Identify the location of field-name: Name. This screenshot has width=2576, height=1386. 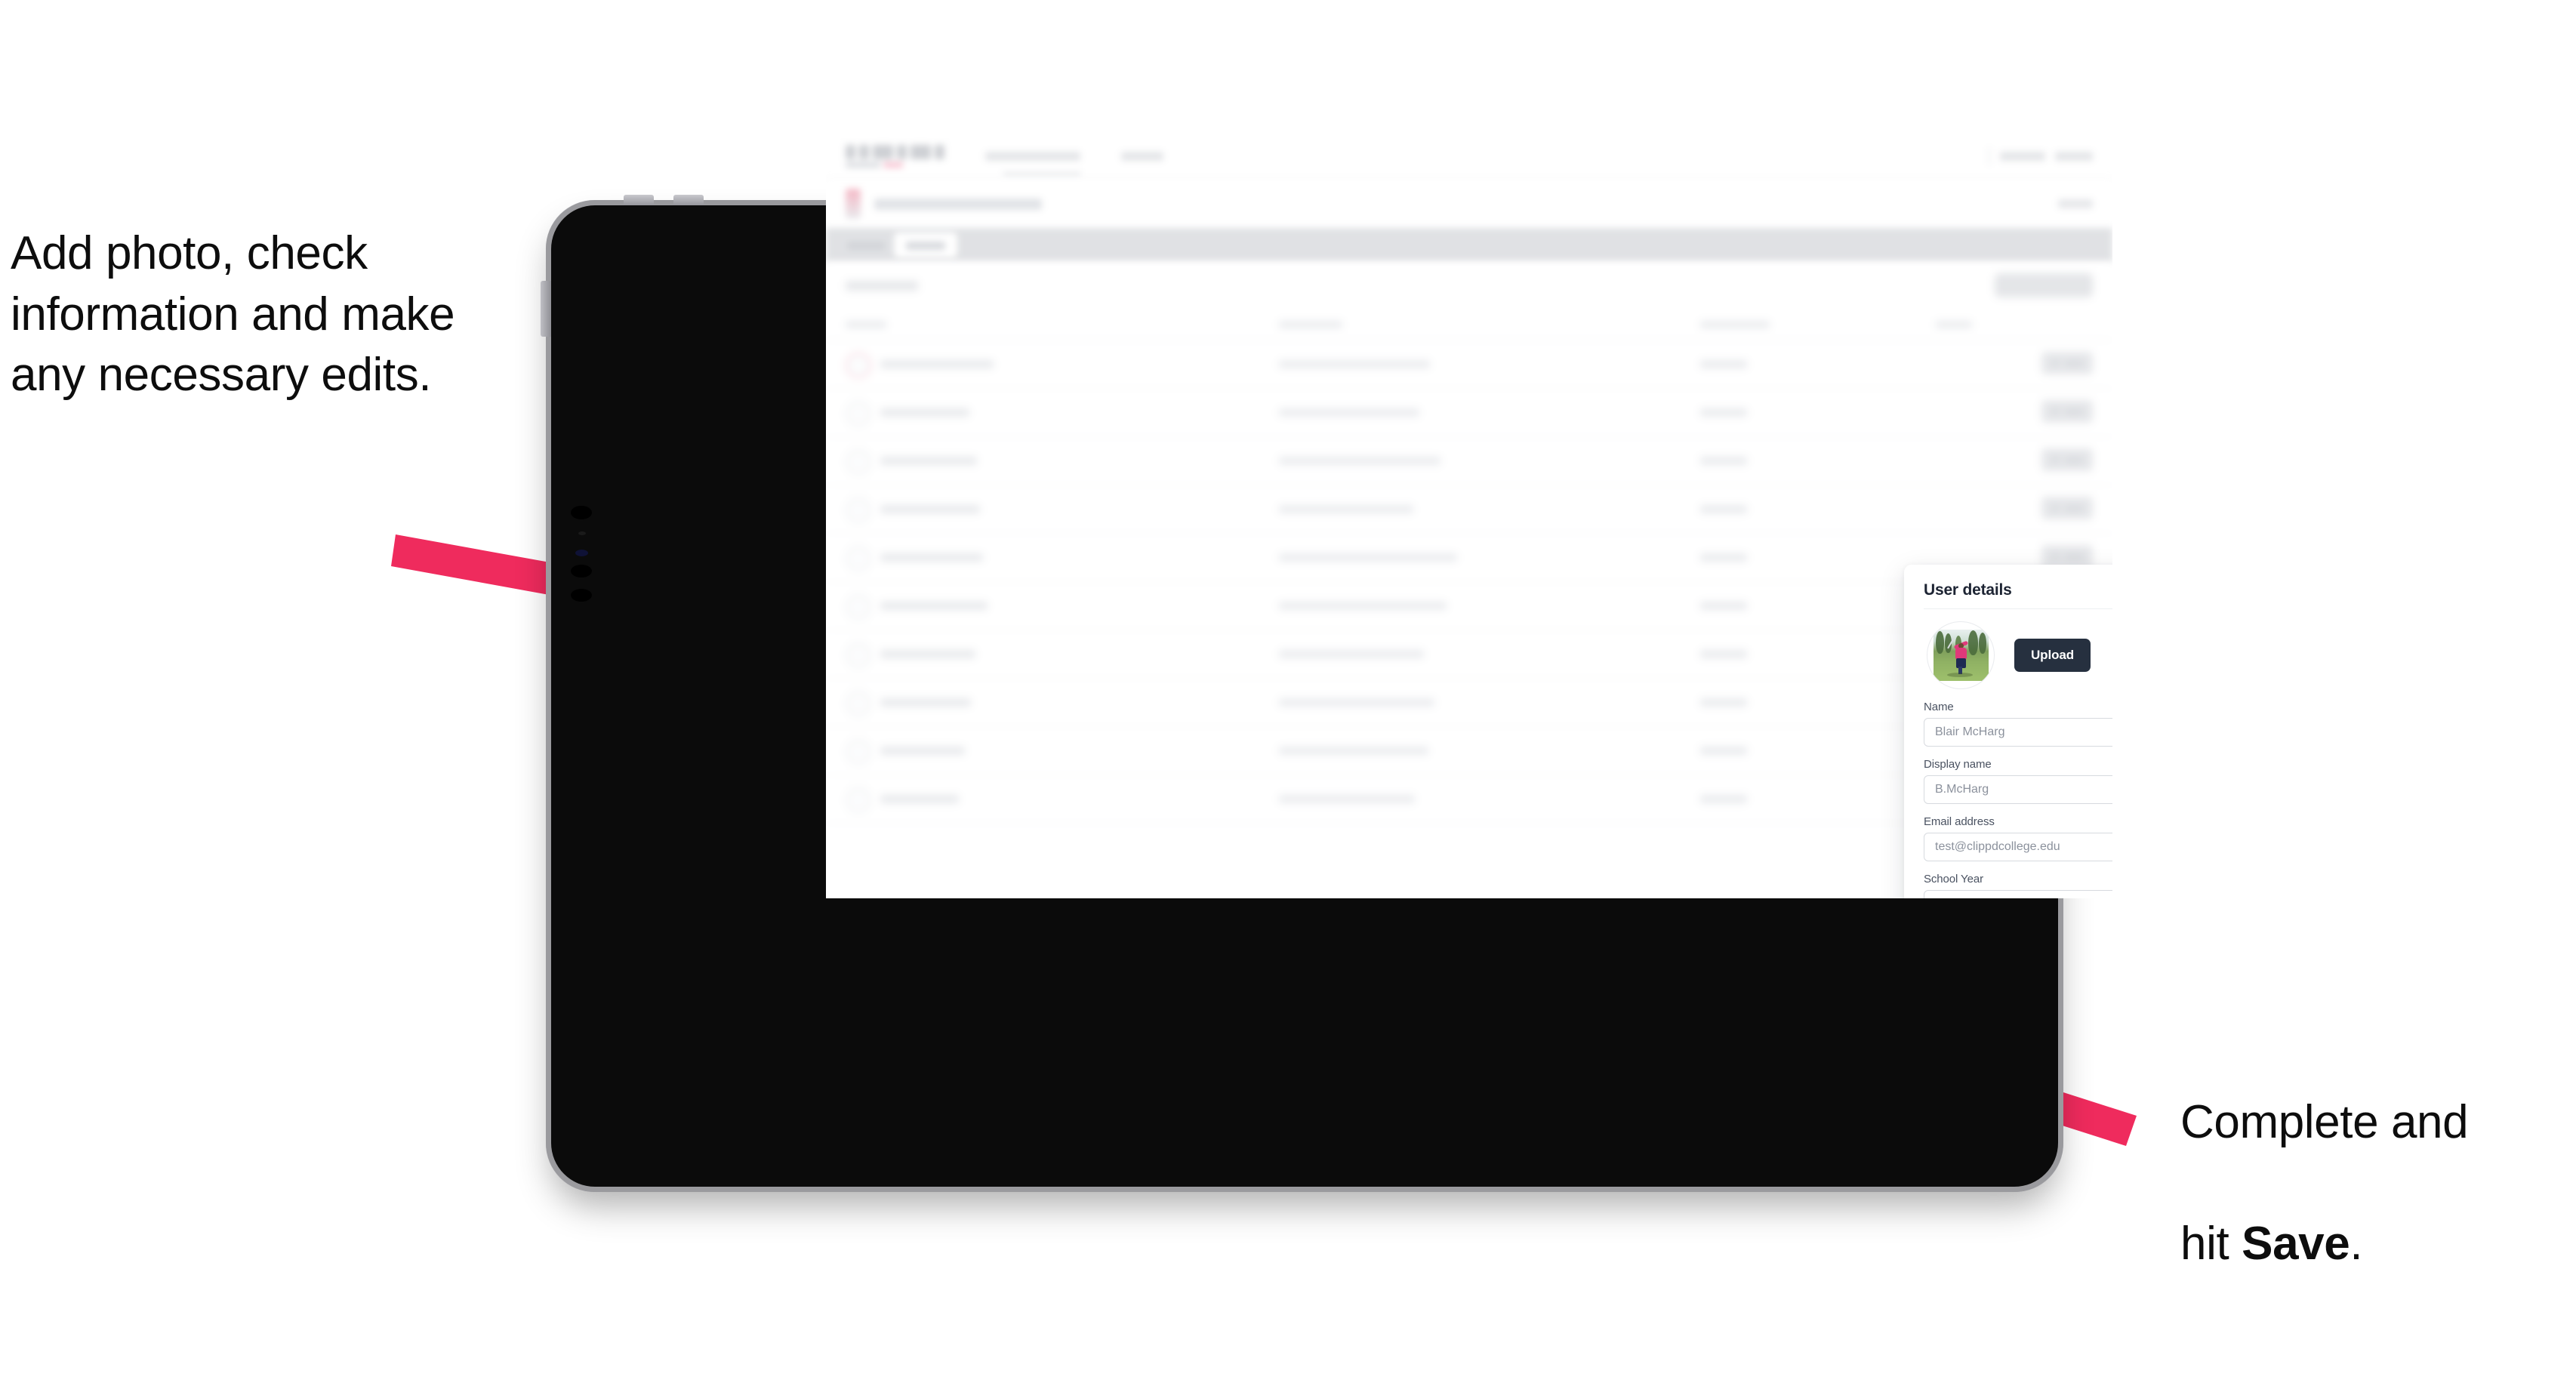
(2018, 724).